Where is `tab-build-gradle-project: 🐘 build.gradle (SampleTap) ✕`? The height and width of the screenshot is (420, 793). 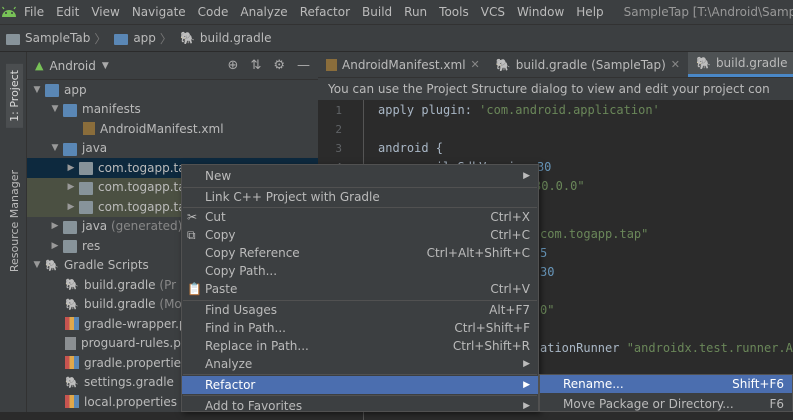
tab-build-gradle-project: 🐘 build.gradle (SampleTap) ✕ is located at coordinates (588, 64).